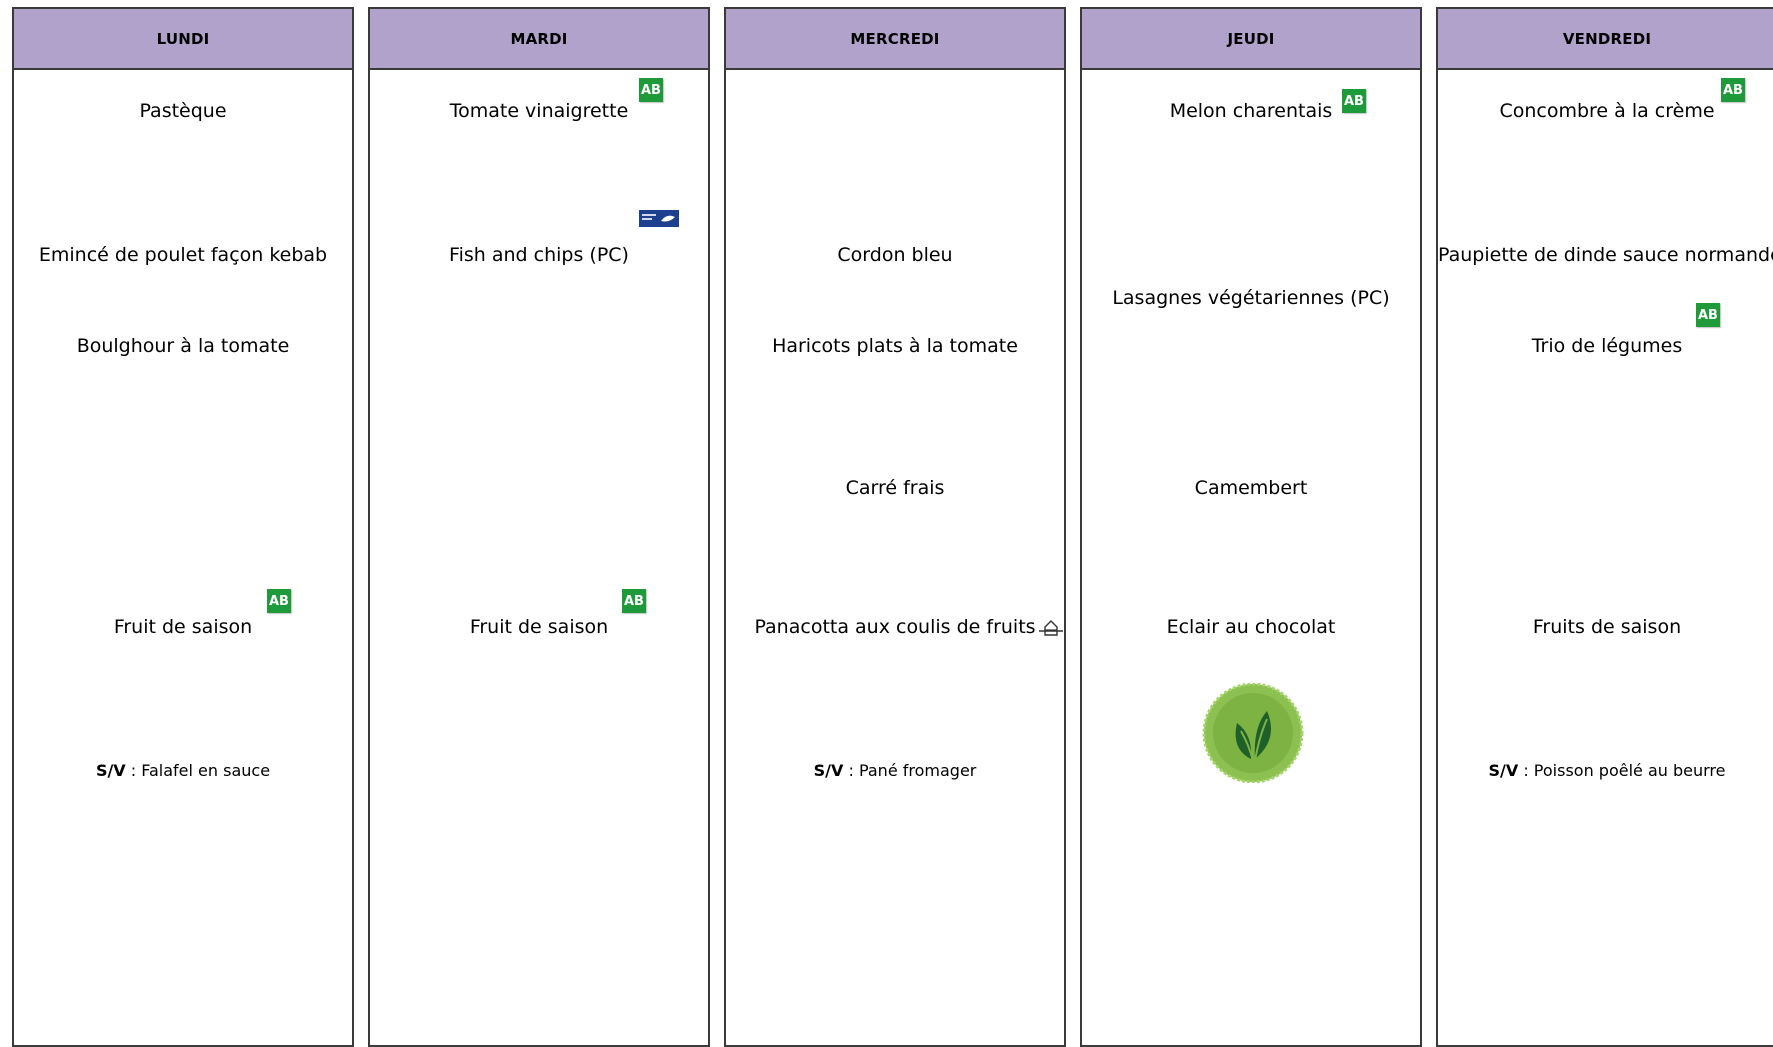  I want to click on sv-text: Pané fromager, so click(917, 770).